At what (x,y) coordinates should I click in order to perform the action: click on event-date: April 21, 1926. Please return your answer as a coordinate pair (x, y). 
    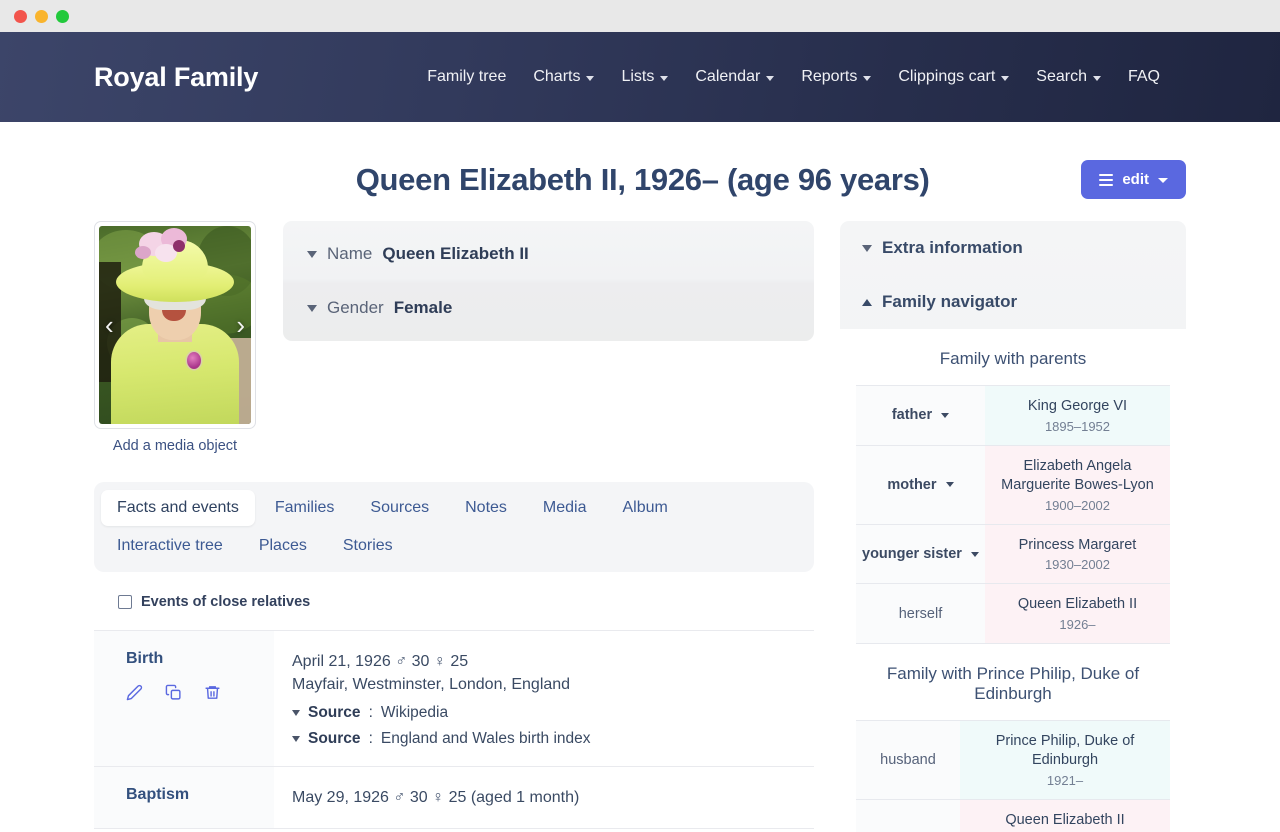
    Looking at the image, I should click on (341, 661).